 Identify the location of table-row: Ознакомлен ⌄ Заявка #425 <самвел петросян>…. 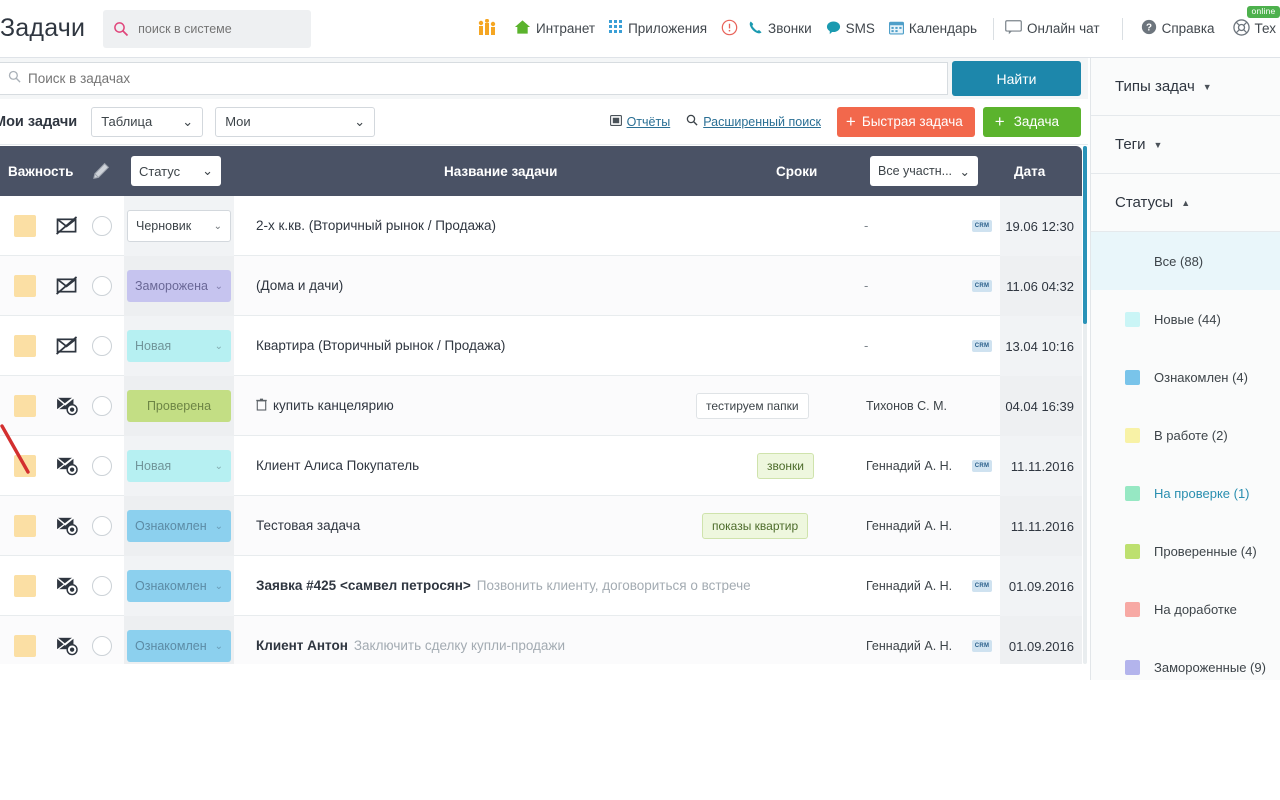
(541, 586).